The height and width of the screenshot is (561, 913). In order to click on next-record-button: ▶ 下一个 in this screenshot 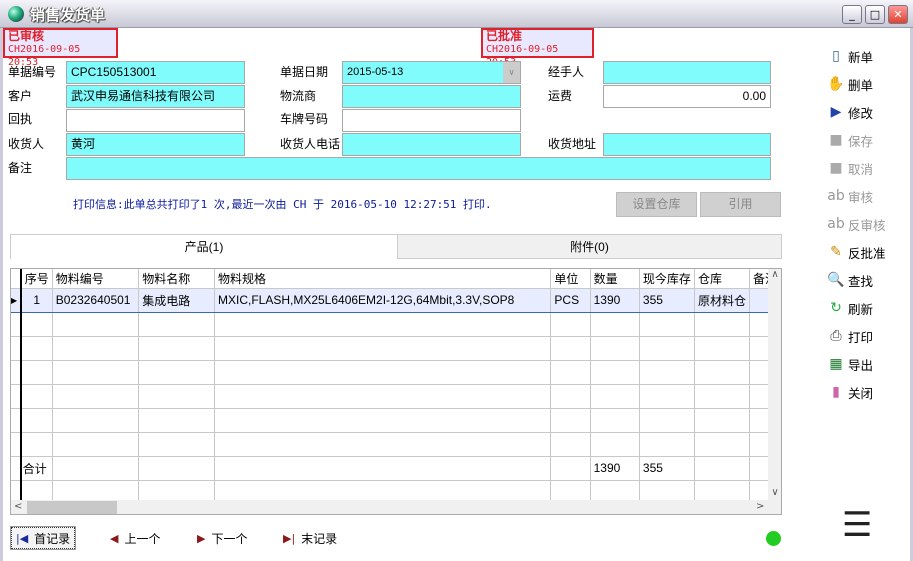, I will do `click(222, 538)`.